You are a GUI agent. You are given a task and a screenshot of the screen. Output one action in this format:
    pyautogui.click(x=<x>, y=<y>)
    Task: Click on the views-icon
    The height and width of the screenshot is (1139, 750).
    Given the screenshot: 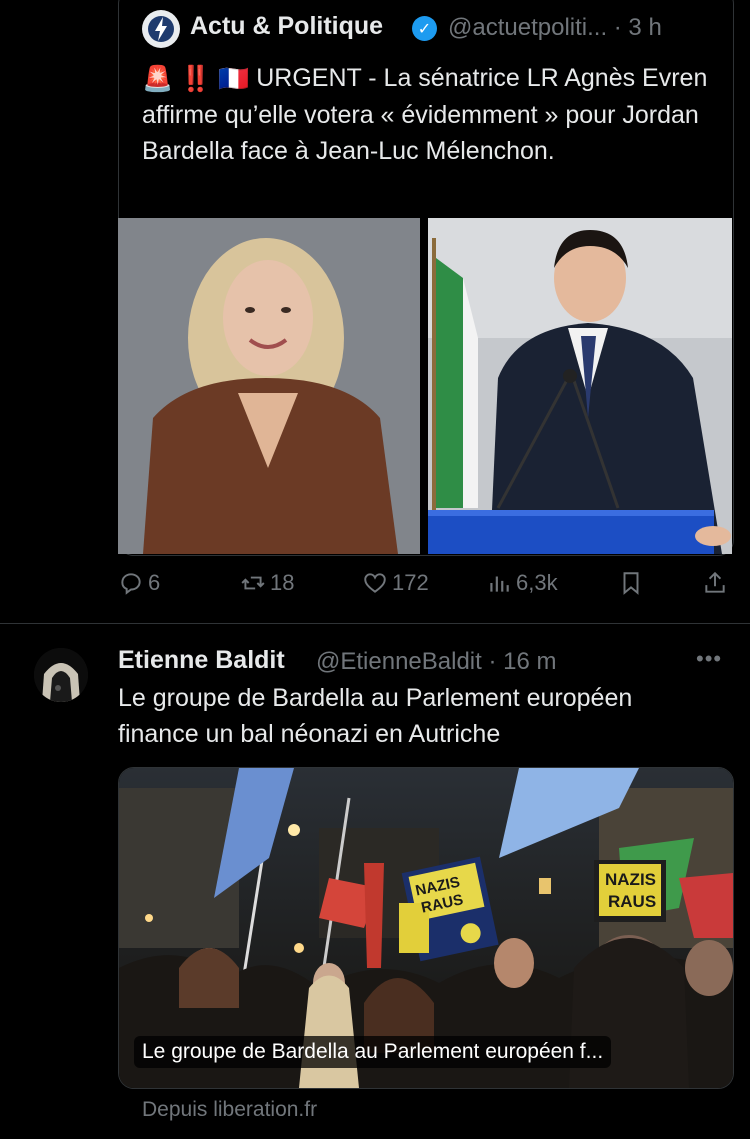 What is the action you would take?
    pyautogui.click(x=499, y=584)
    